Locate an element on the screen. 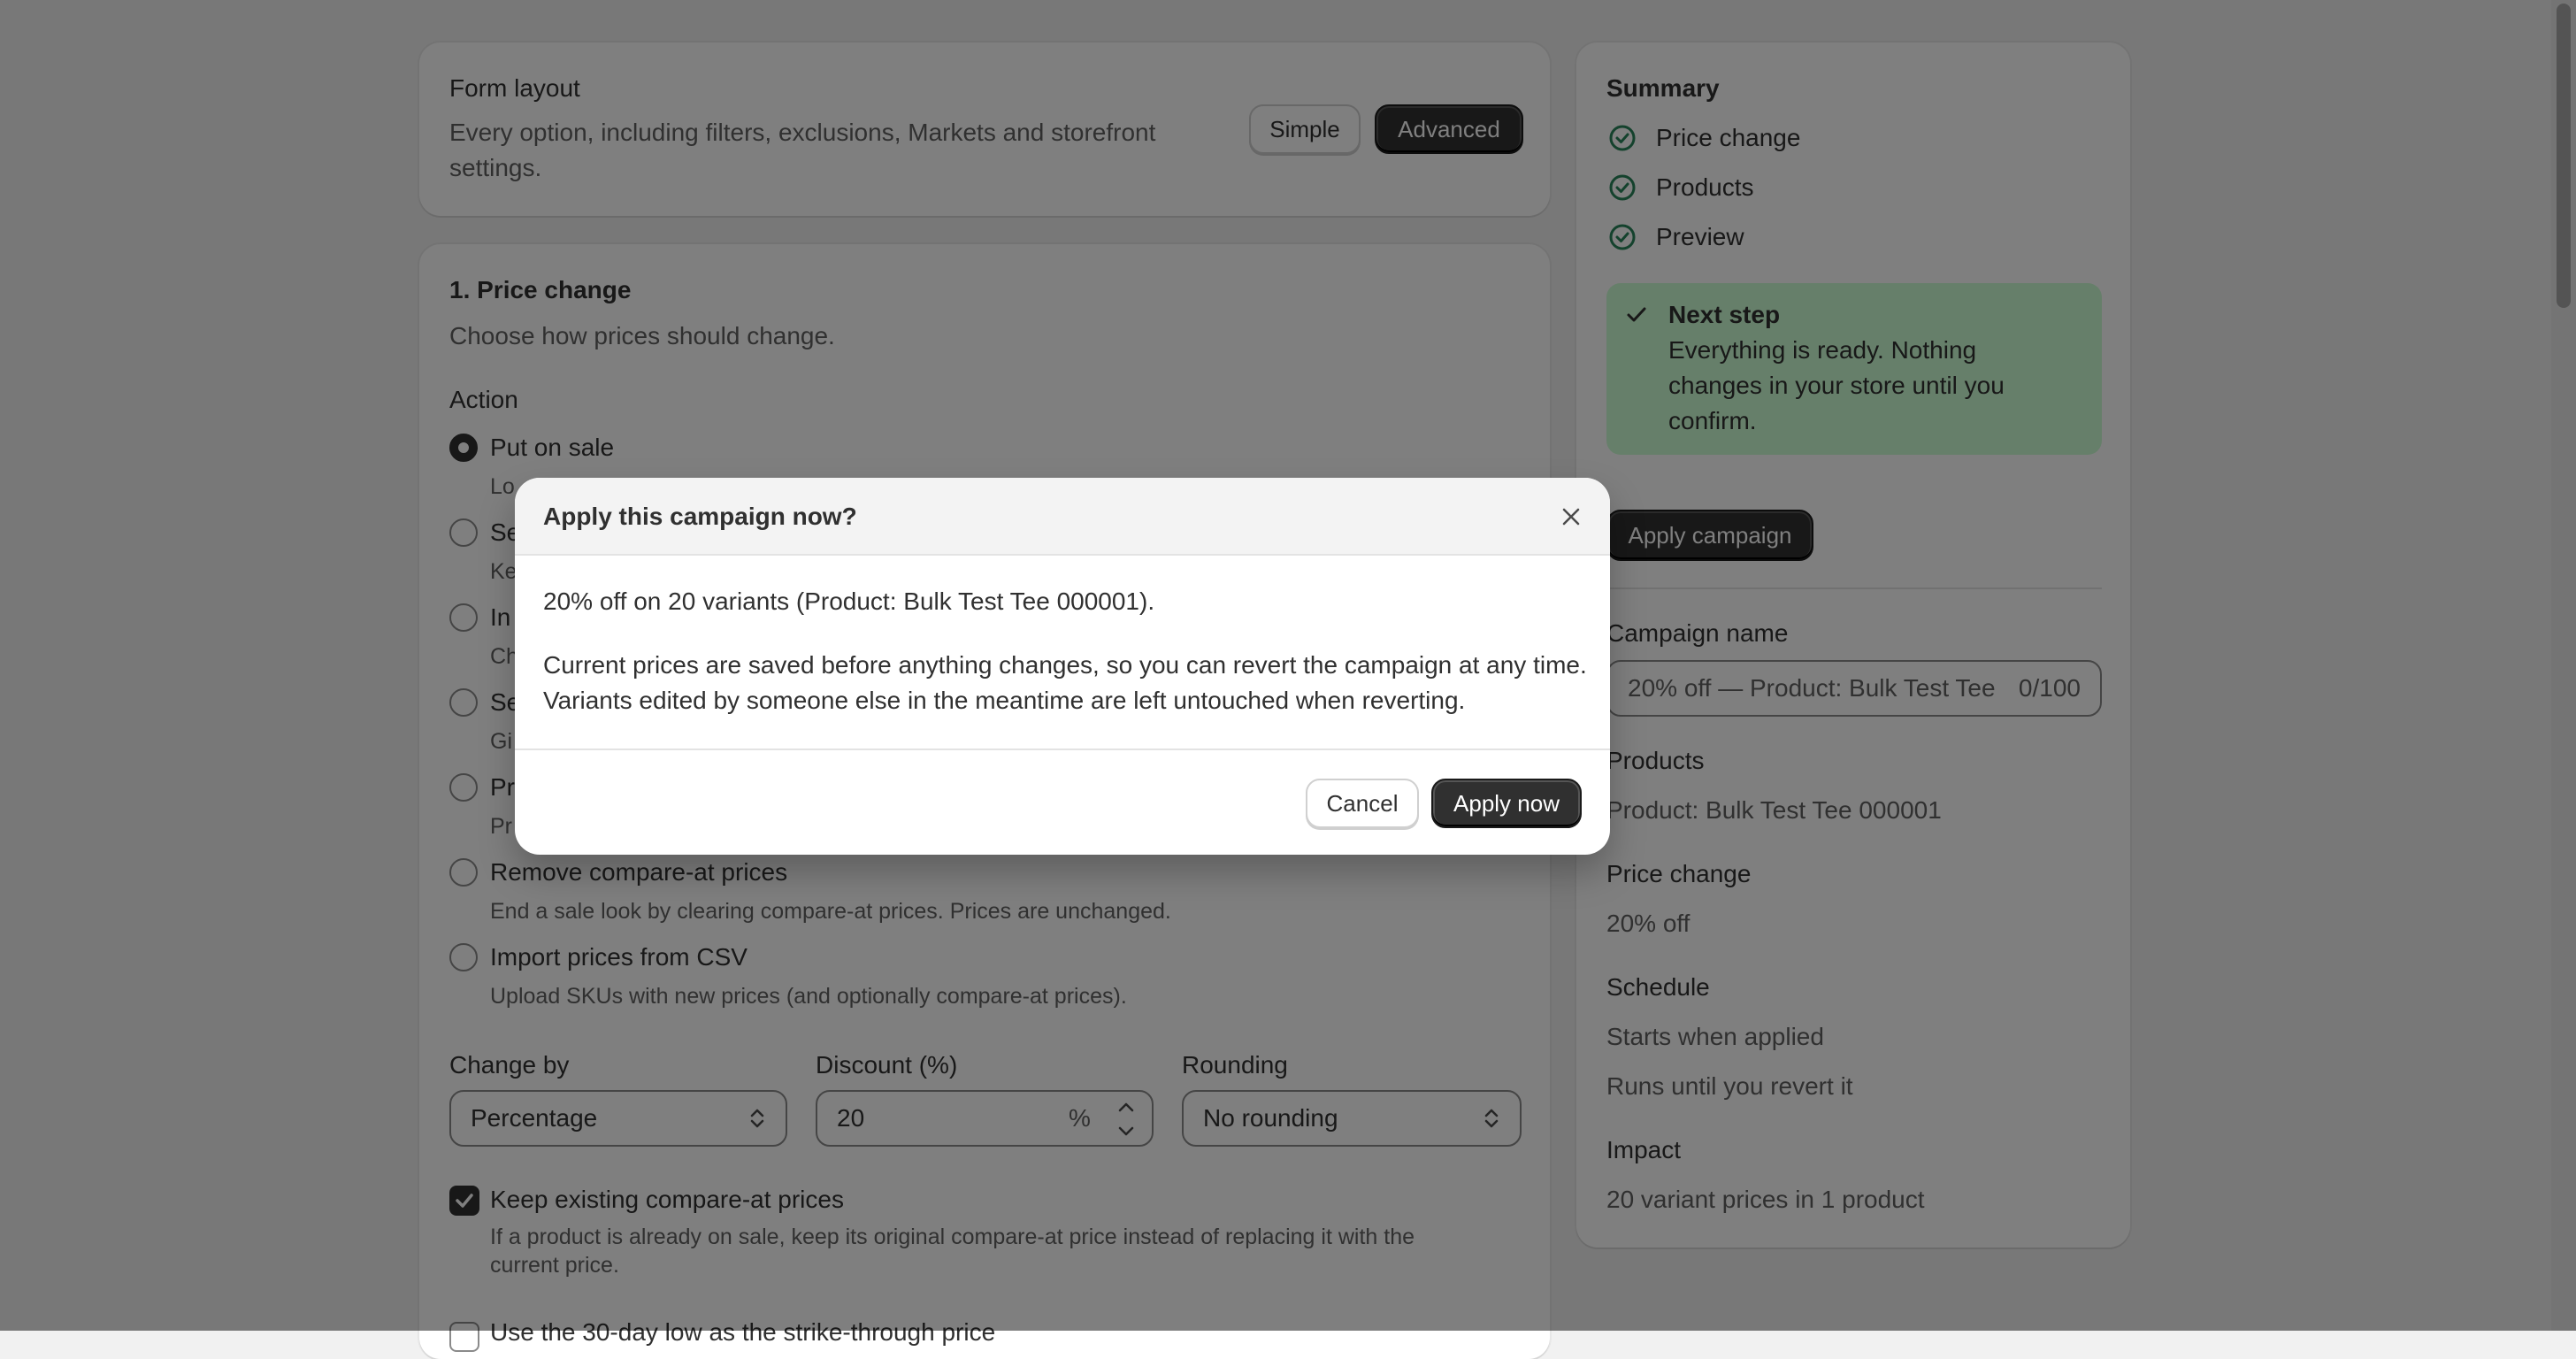 The width and height of the screenshot is (2576, 1359). close-icon is located at coordinates (1571, 517).